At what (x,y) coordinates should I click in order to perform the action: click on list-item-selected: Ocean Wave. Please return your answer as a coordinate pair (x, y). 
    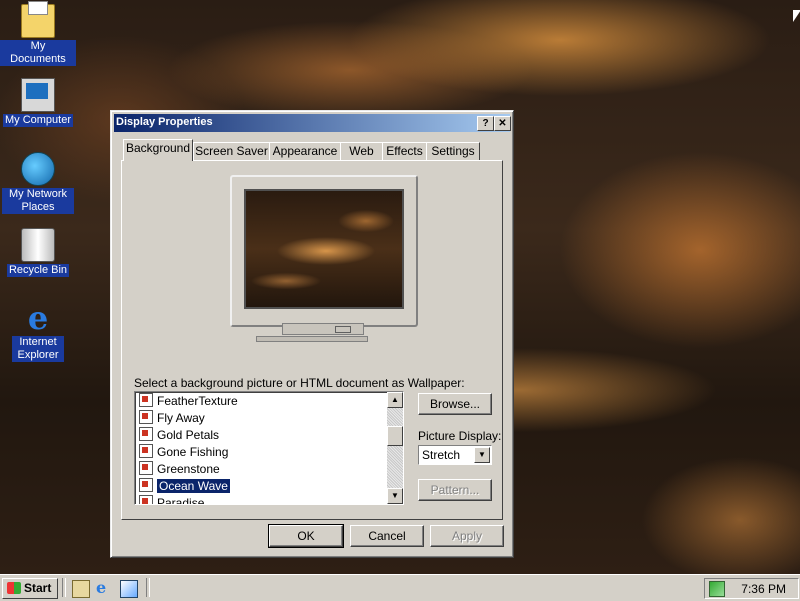
    Looking at the image, I should click on (184, 486).